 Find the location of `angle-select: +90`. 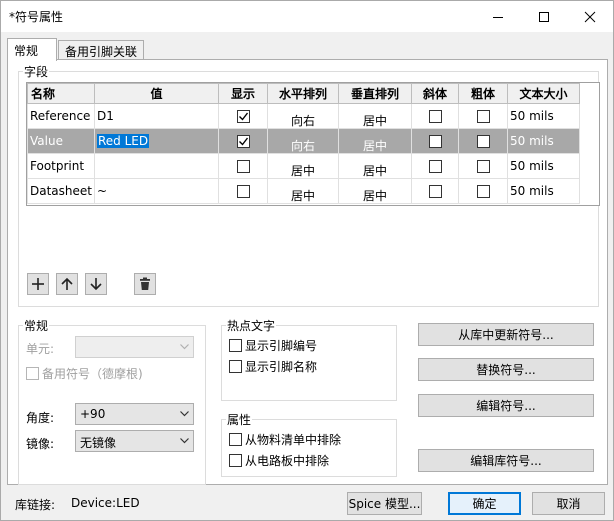

angle-select: +90 is located at coordinates (134, 414).